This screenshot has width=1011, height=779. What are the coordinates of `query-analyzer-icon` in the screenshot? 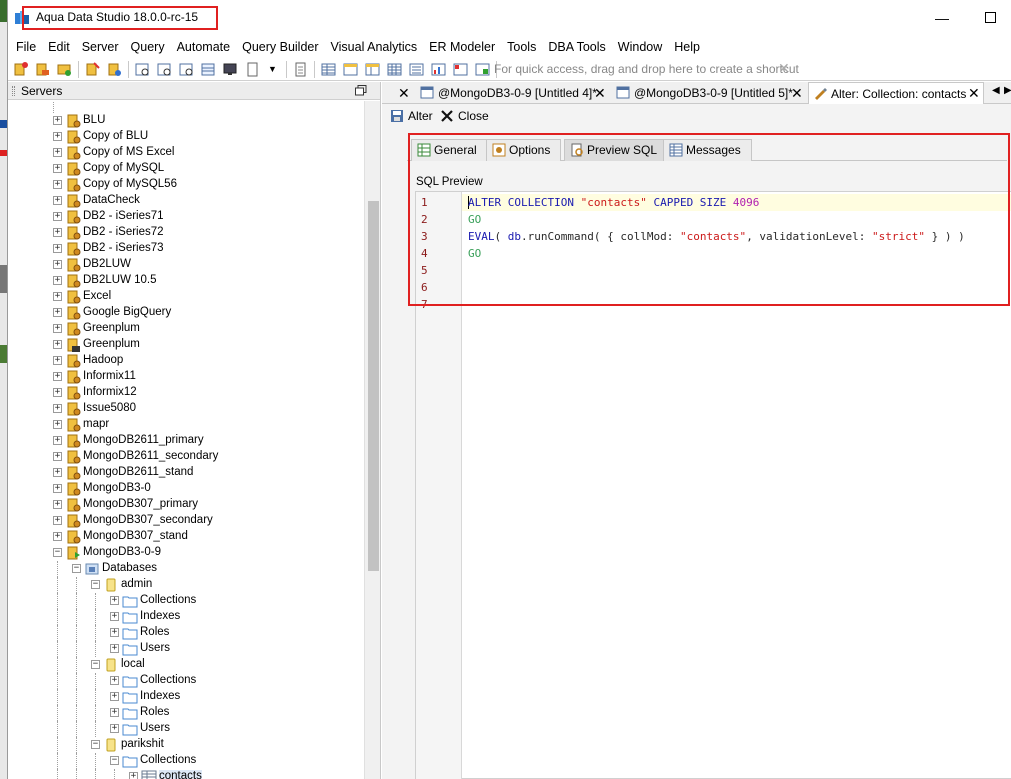 It's located at (164, 69).